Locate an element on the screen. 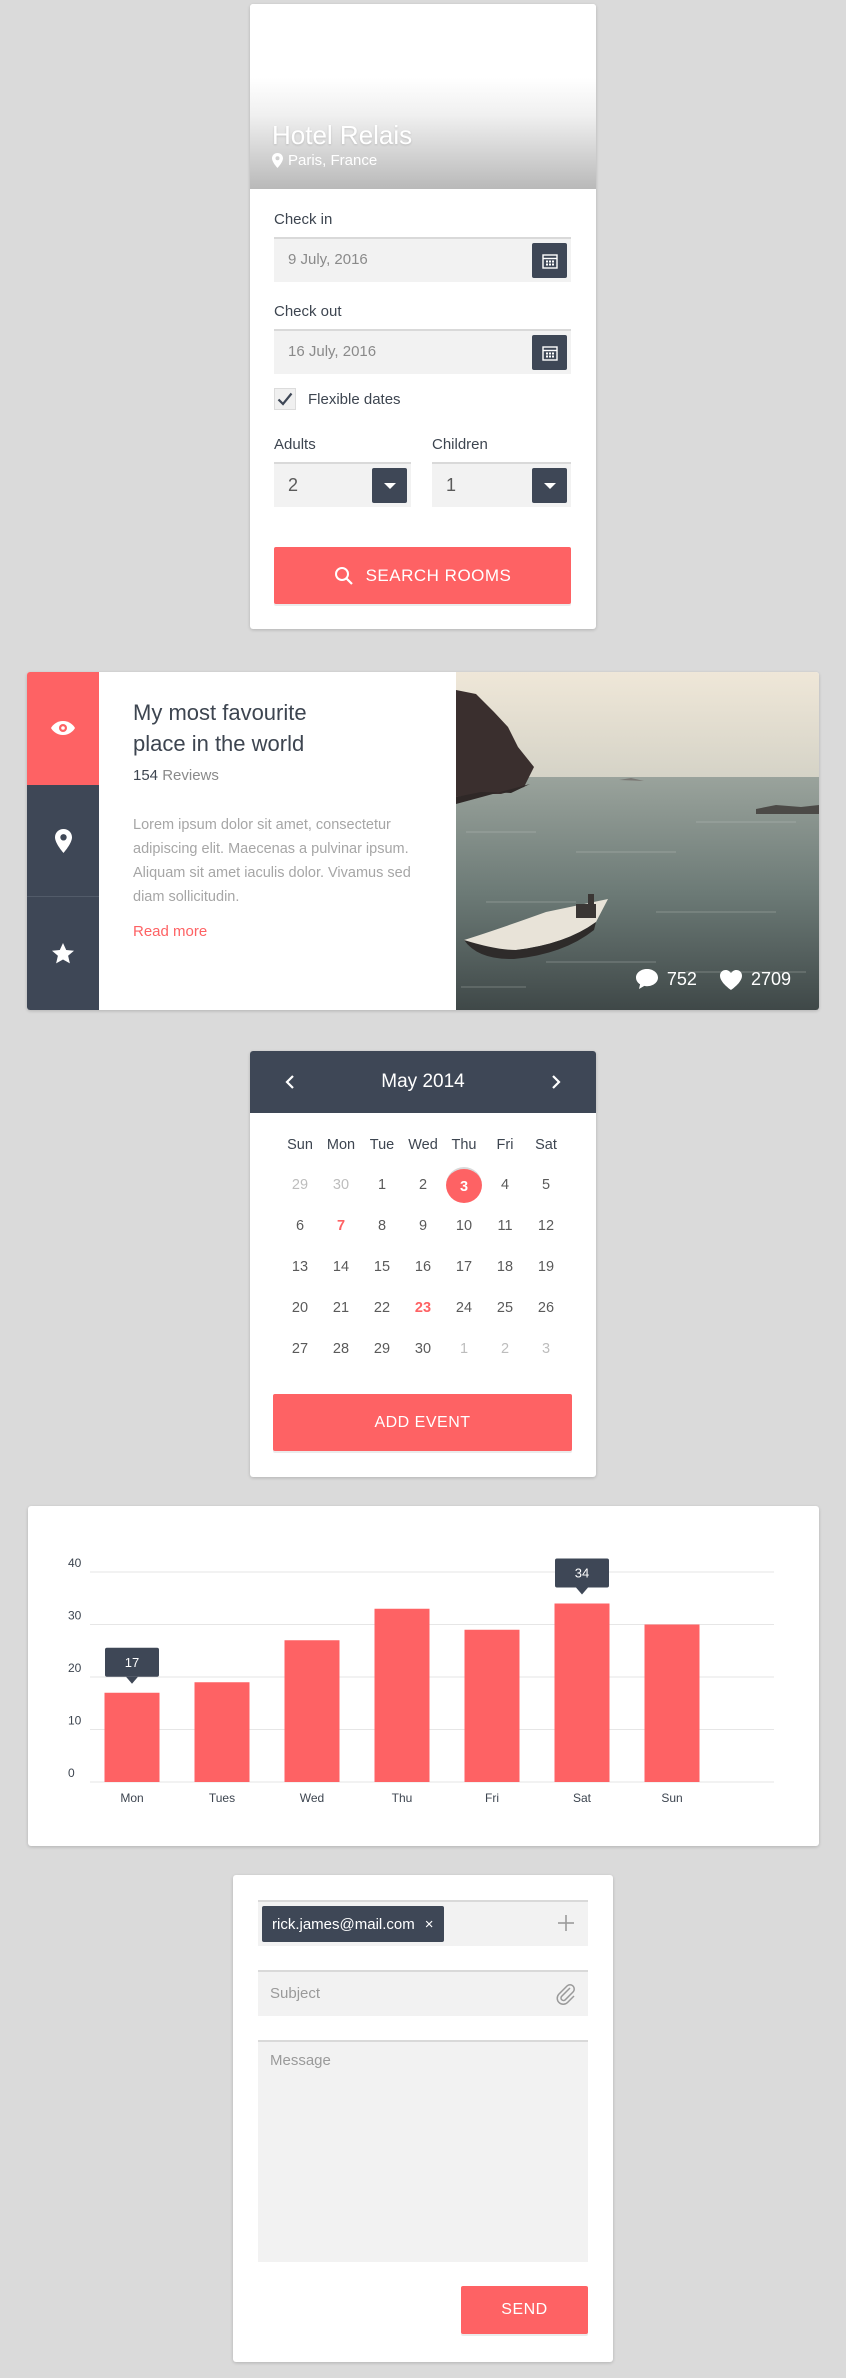 Image resolution: width=846 pixels, height=2378 pixels. value-callout-label: 17 is located at coordinates (132, 1662).